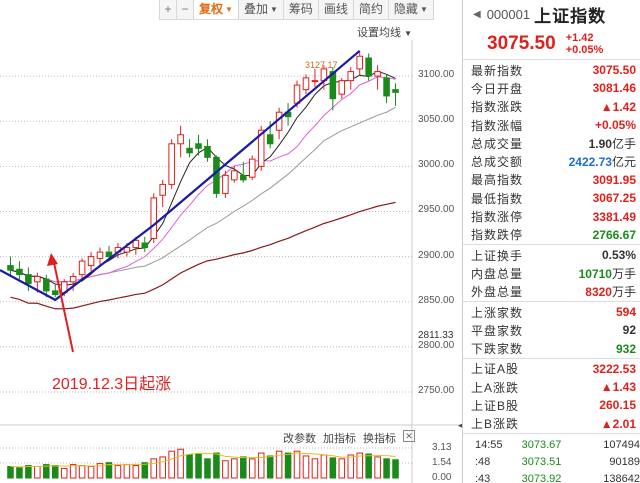 The width and height of the screenshot is (640, 483). What do you see at coordinates (203, 460) in the screenshot?
I see `volume-ma-line` at bounding box center [203, 460].